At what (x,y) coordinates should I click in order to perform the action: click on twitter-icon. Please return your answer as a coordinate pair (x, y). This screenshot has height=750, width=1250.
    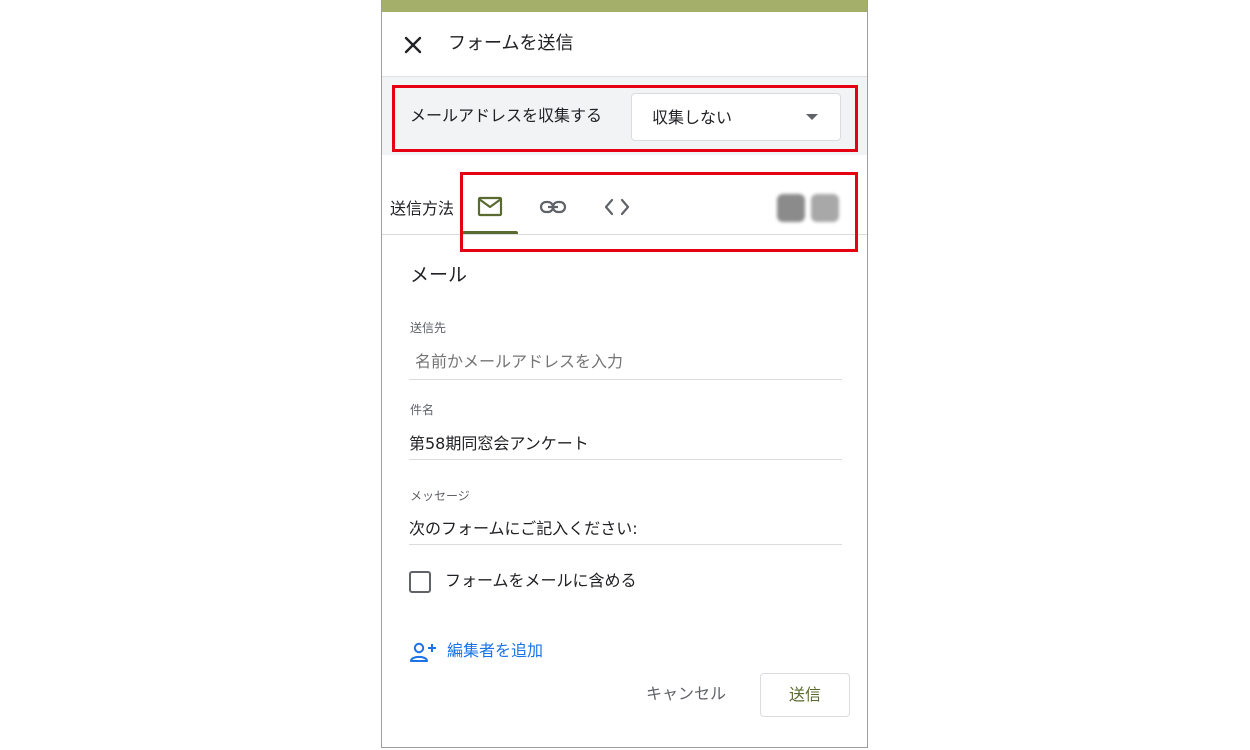
    Looking at the image, I should click on (825, 208).